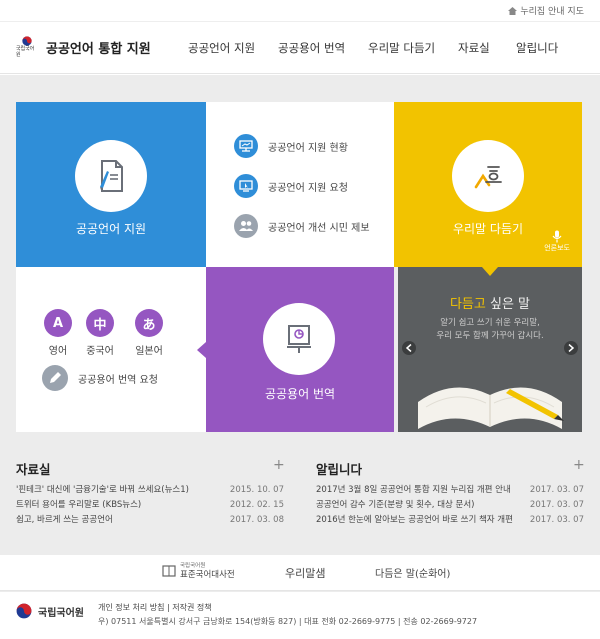 The width and height of the screenshot is (600, 639). I want to click on banner-title-rest: 싶은 말, so click(508, 304).